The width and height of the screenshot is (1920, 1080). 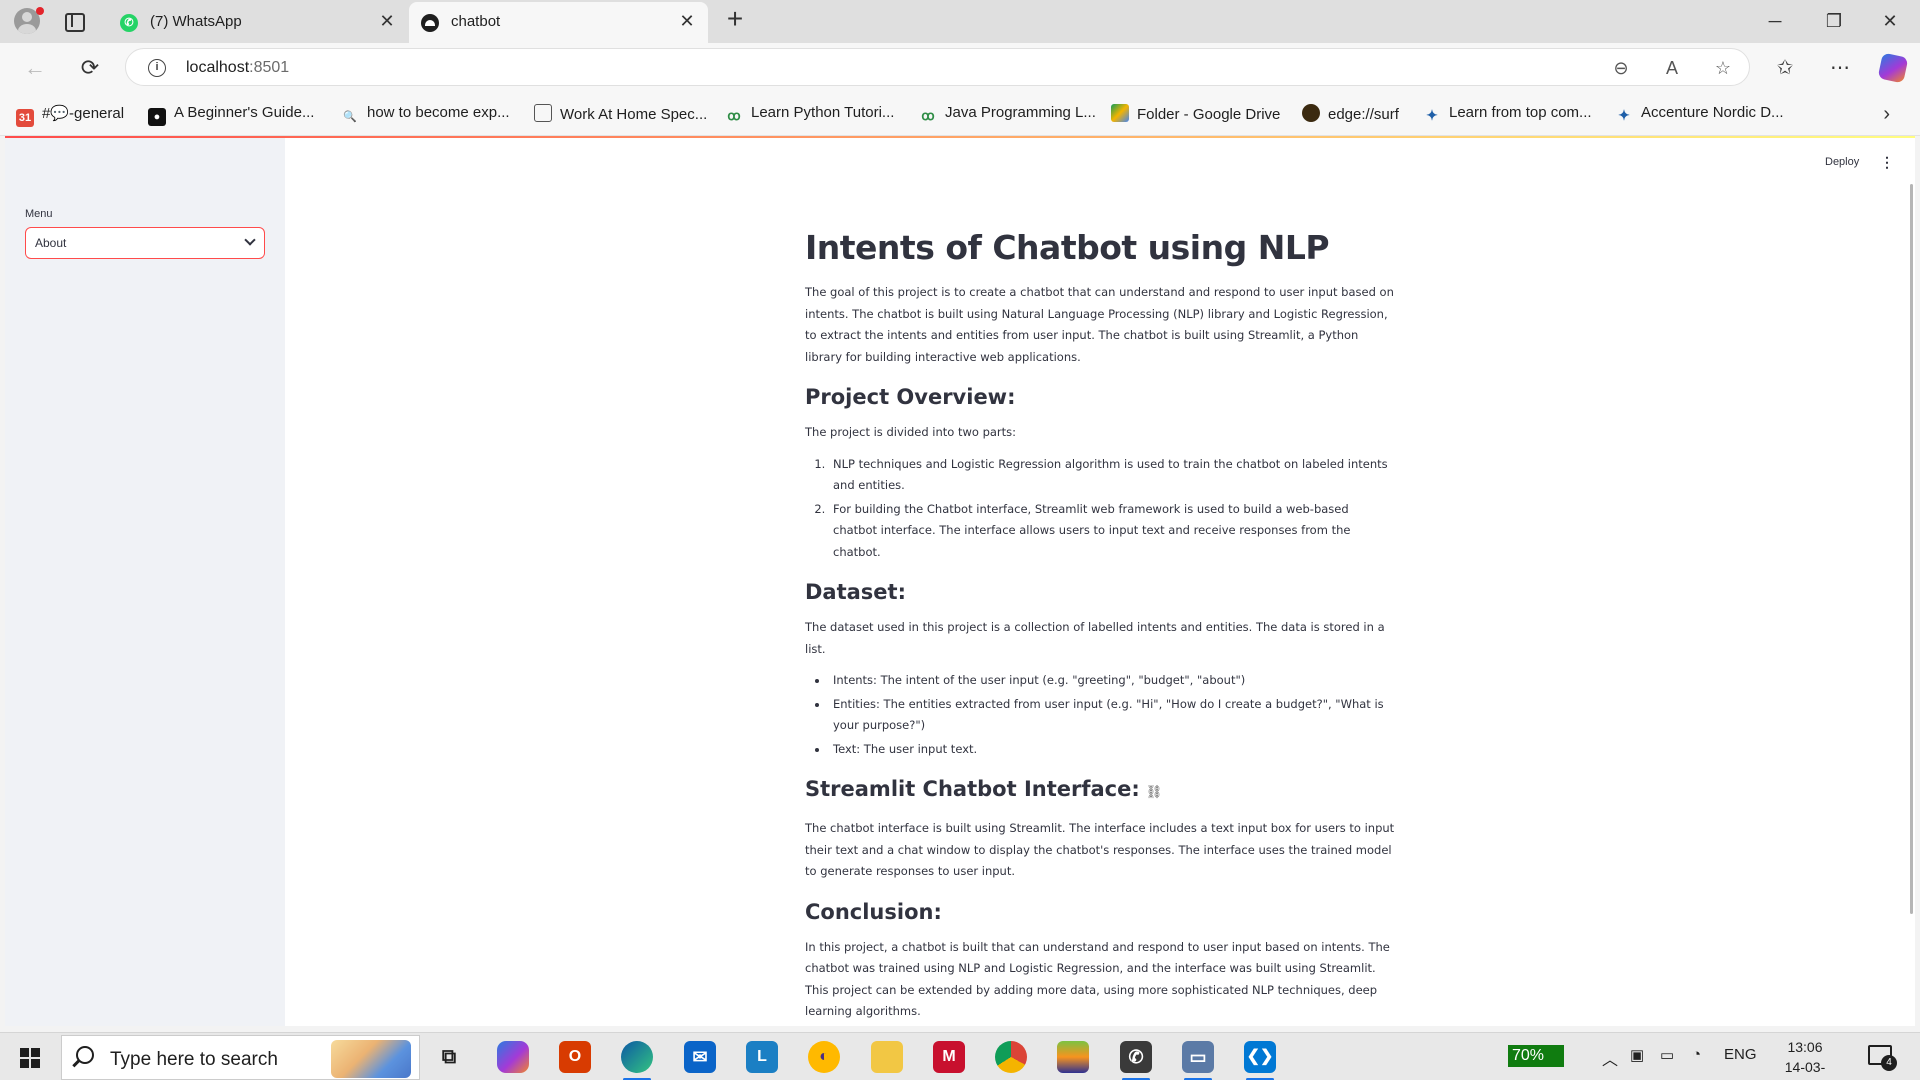 What do you see at coordinates (90, 68) in the screenshot?
I see `reload-button: ⟳` at bounding box center [90, 68].